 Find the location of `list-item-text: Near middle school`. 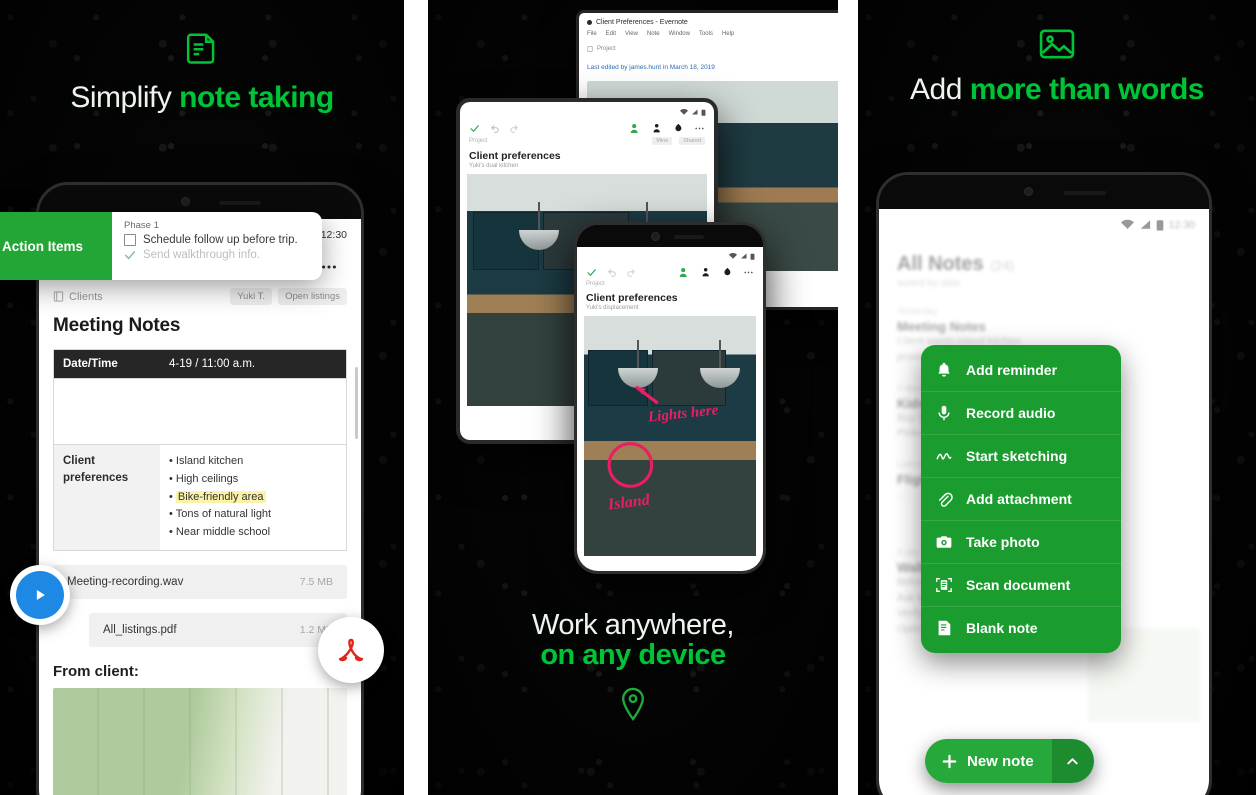

list-item-text: Near middle school is located at coordinates (223, 532).